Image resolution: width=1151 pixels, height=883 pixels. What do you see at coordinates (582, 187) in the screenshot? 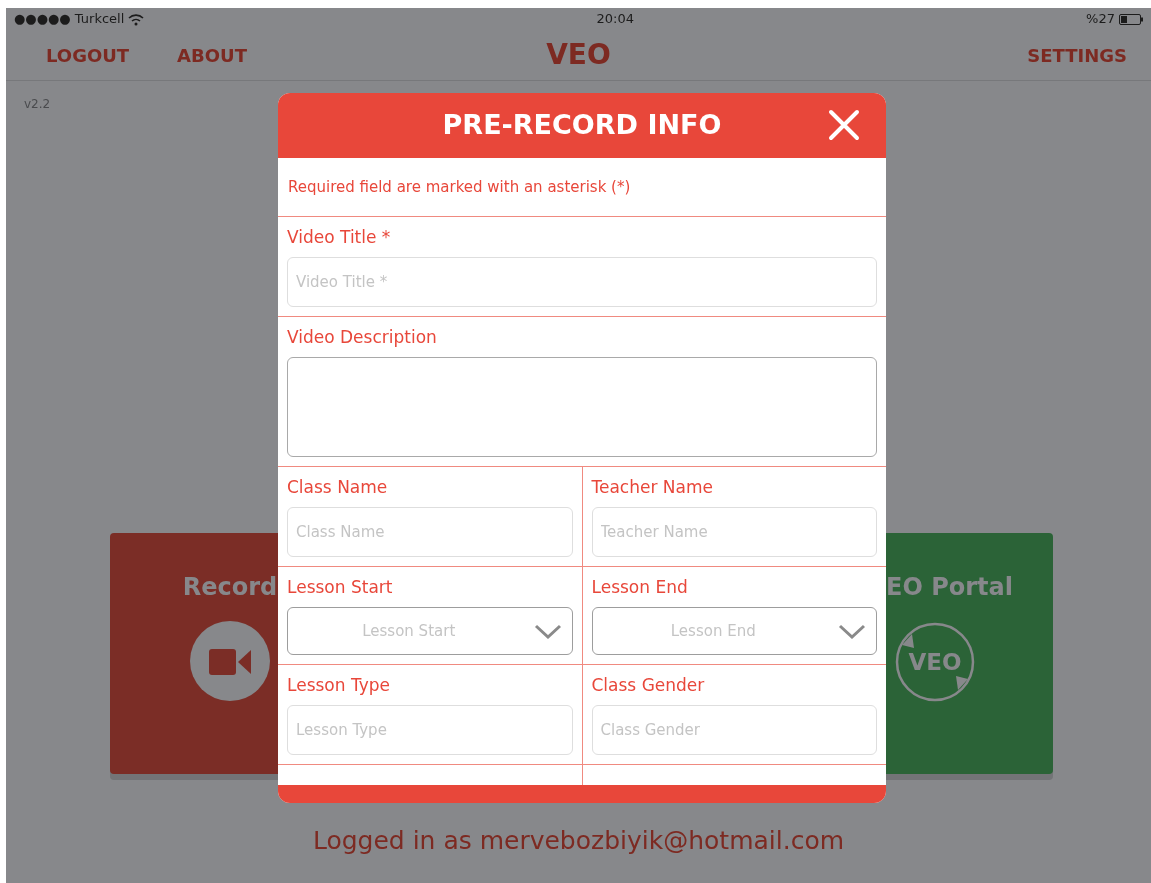
I see `required-note: Required field are marked with an asterisk (*)` at bounding box center [582, 187].